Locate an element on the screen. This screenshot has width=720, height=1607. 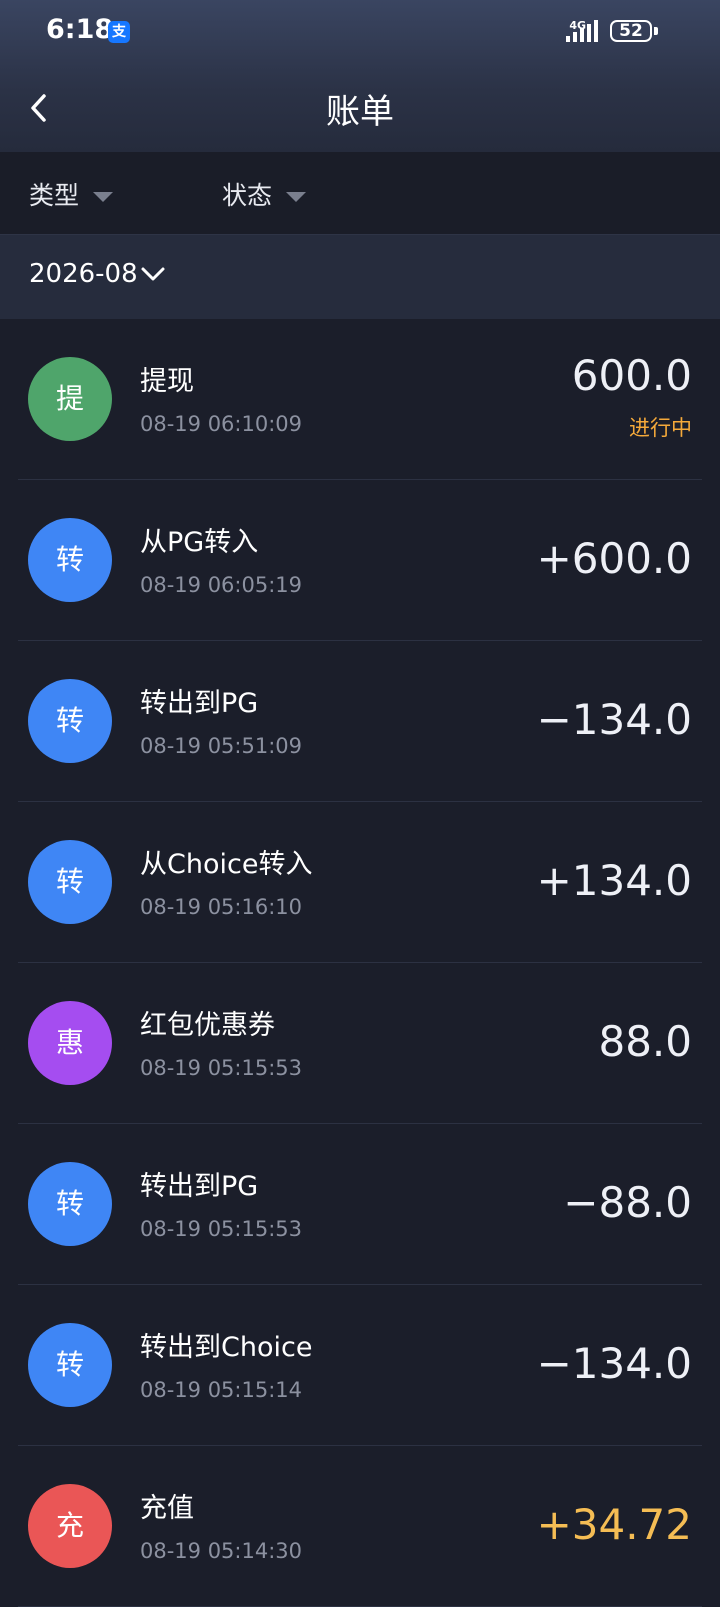
status-filter-dropdown: 状态 is located at coordinates (264, 194).